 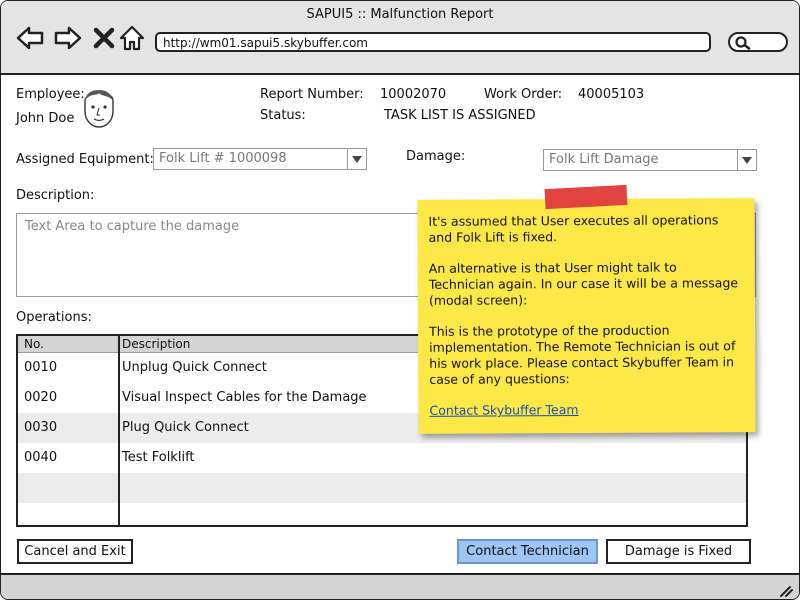 I want to click on employee-name: John Doe, so click(x=45, y=118).